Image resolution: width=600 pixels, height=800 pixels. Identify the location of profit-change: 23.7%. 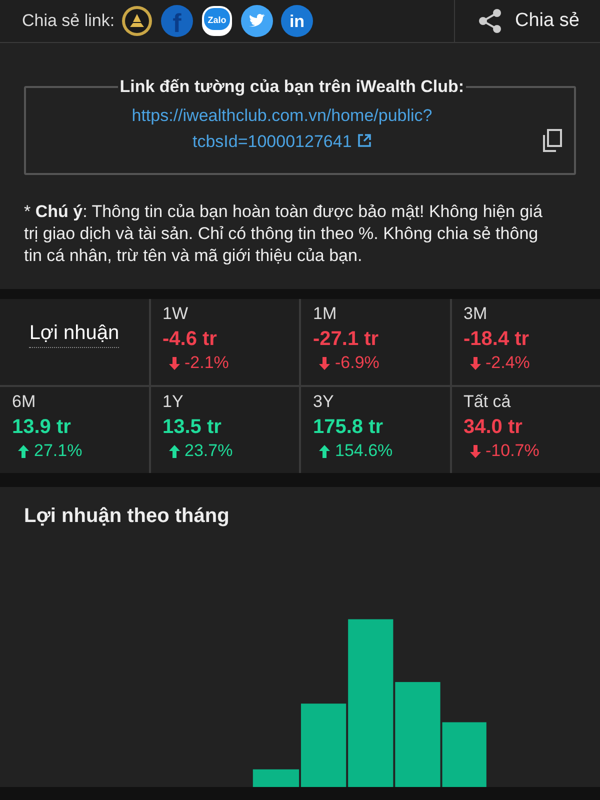
(224, 451).